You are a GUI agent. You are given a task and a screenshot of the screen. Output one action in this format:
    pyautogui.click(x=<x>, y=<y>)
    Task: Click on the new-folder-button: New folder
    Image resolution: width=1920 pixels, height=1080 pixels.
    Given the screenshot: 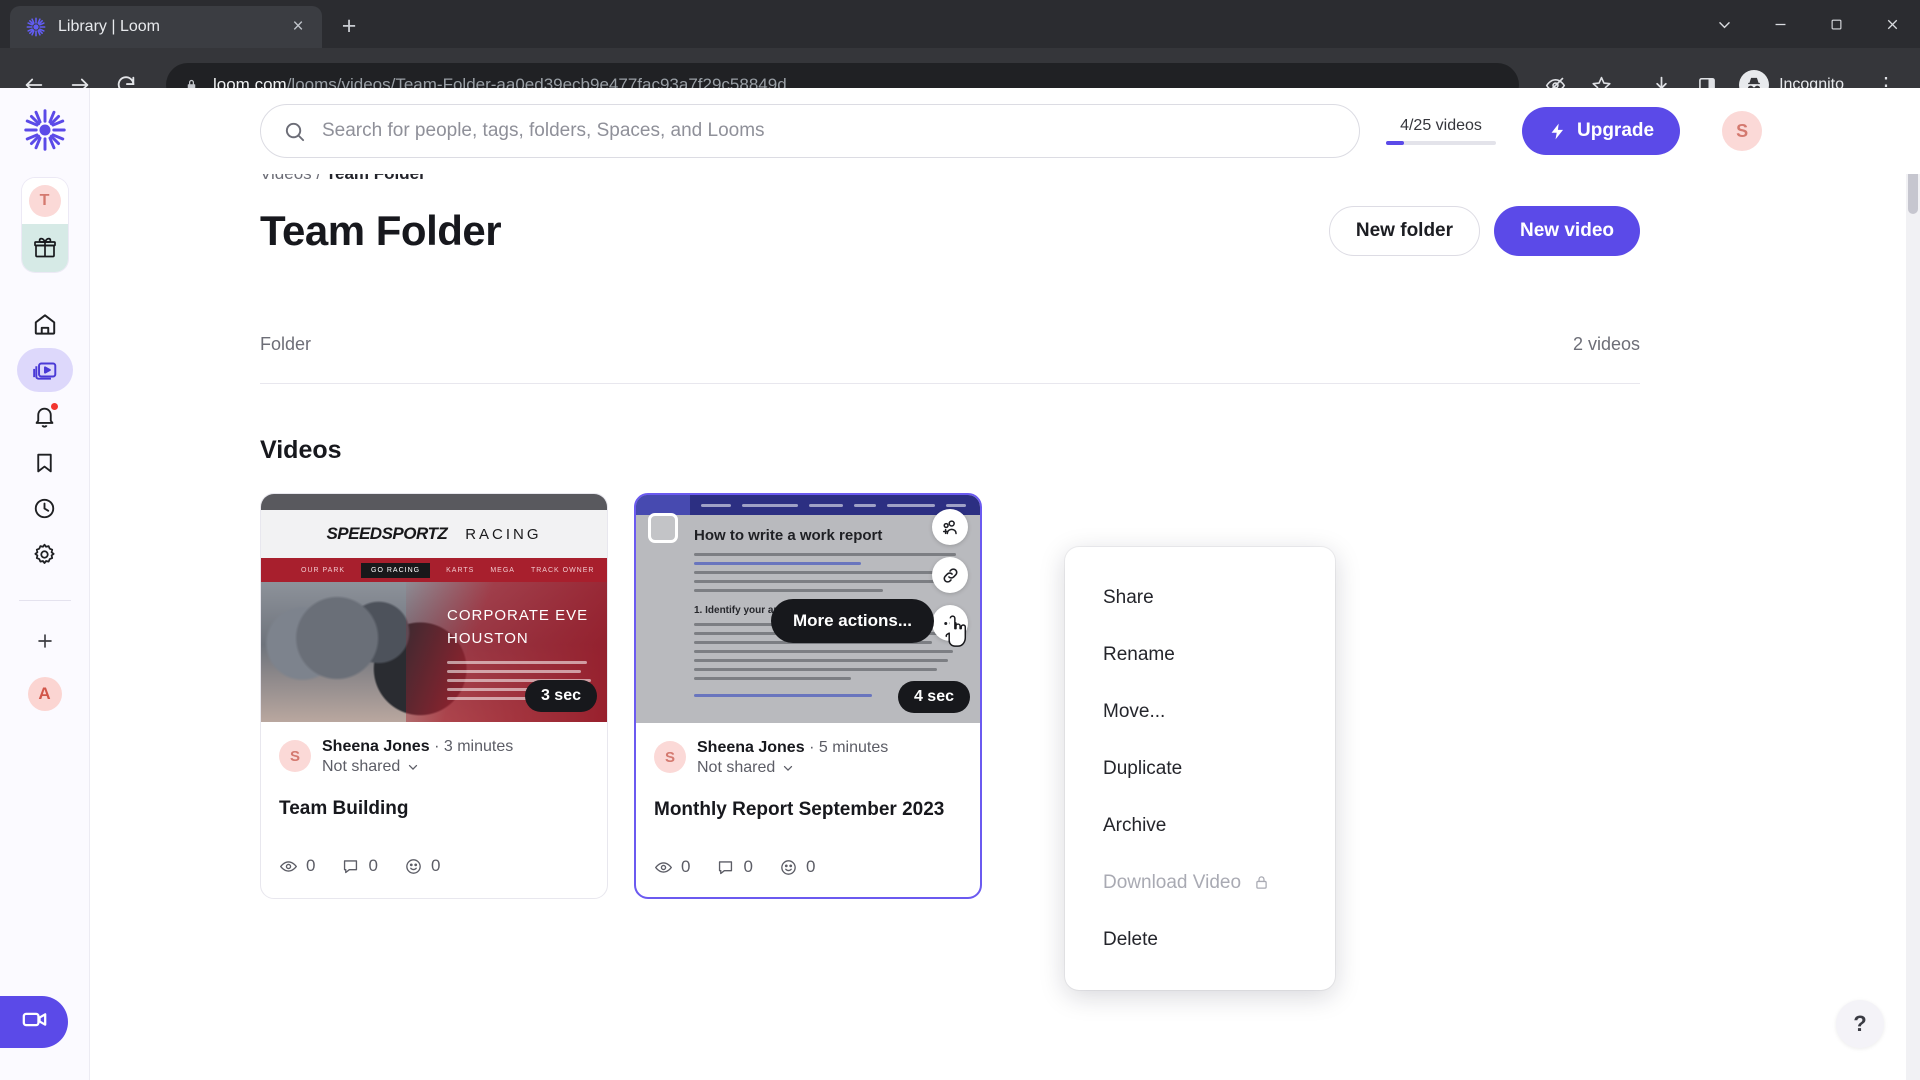 What is the action you would take?
    pyautogui.click(x=1404, y=231)
    